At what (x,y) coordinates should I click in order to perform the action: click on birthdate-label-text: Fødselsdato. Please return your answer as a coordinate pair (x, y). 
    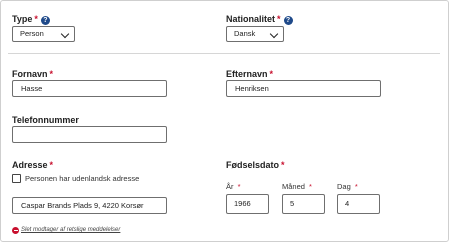
    Looking at the image, I should click on (253, 165).